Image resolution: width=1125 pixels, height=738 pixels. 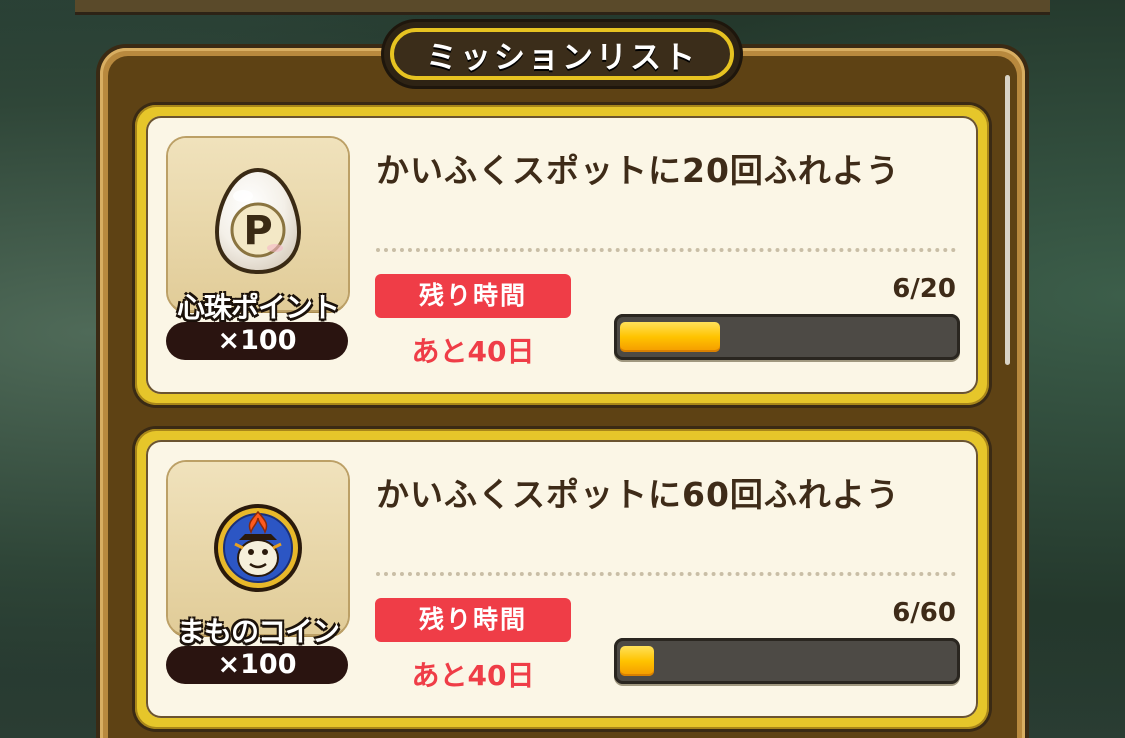 What do you see at coordinates (1007, 220) in the screenshot?
I see `scrollbar` at bounding box center [1007, 220].